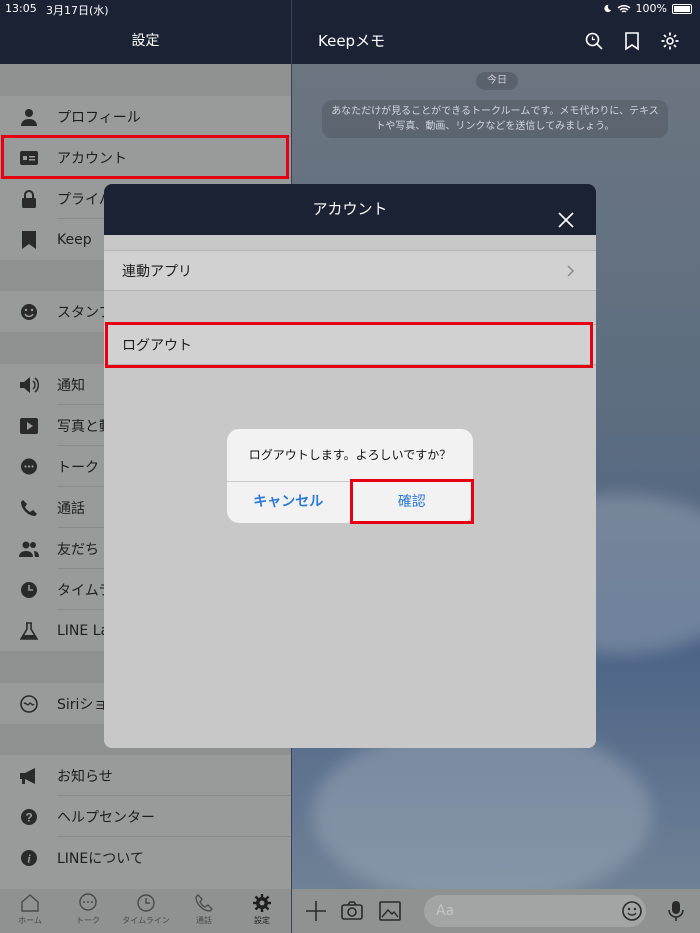  I want to click on status-right: 100%, so click(647, 8).